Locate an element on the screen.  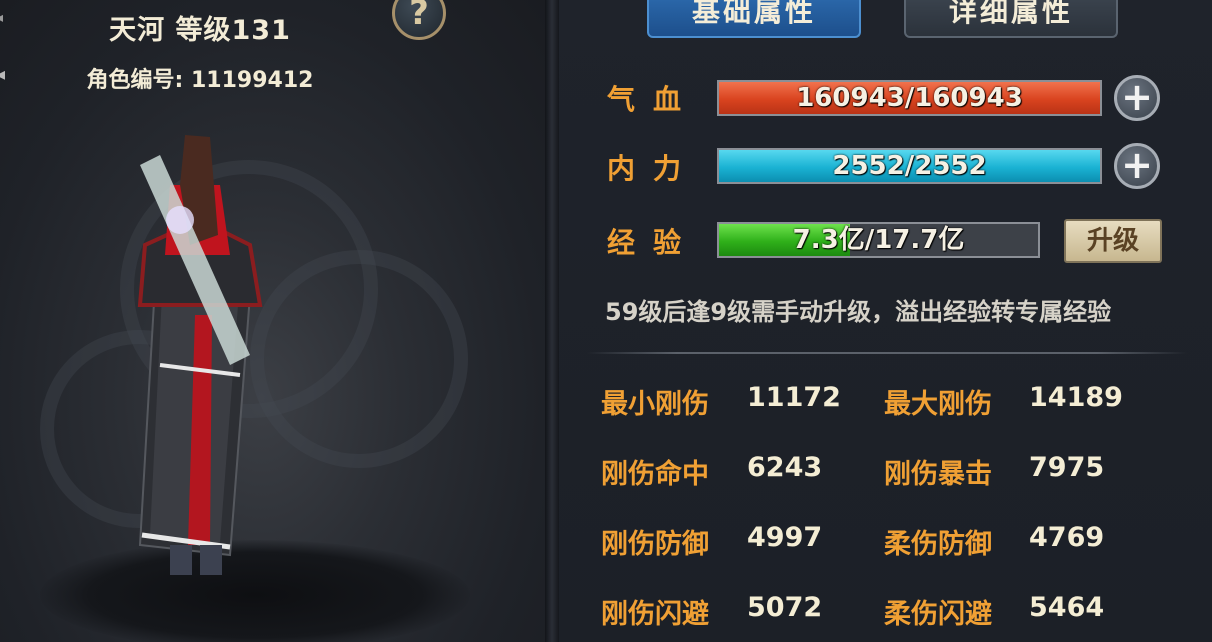
attr-name: 刚伤闪避 is located at coordinates (655, 614).